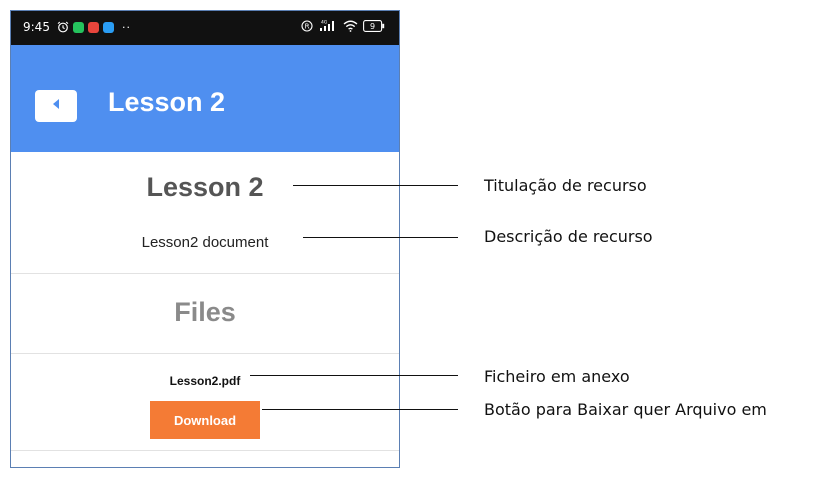 The image size is (831, 479). I want to click on whatsapp-icon, so click(78, 27).